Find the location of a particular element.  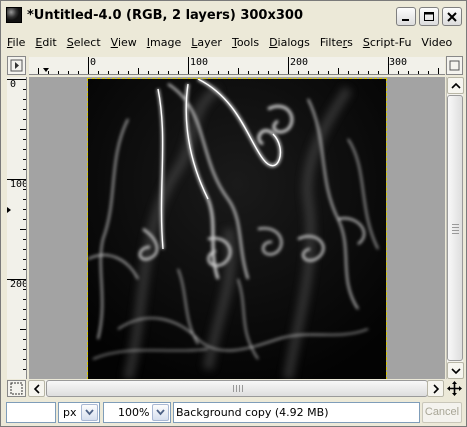

menu-filters: Filters is located at coordinates (336, 43).